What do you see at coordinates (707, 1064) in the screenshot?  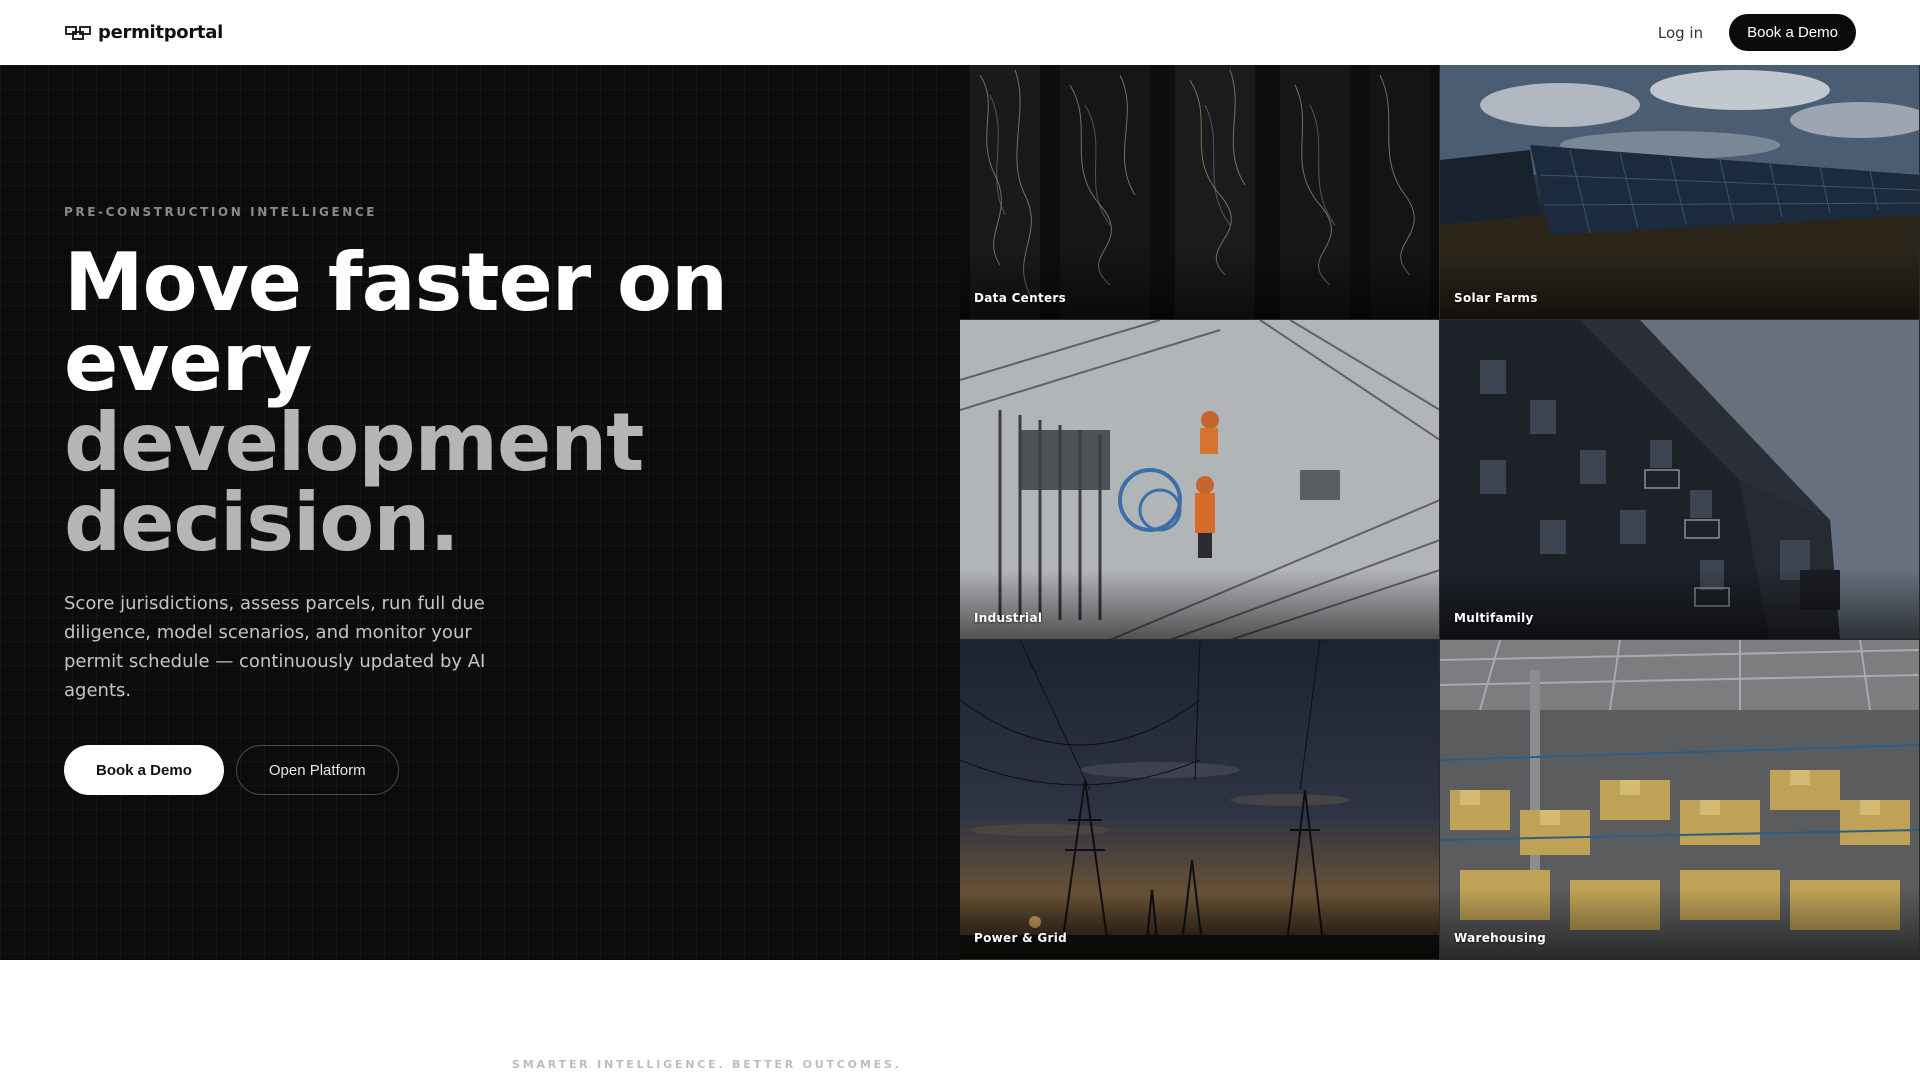 I see `section-eyebrow: SMARTER INTELLIGENCE. BETTER OUTCOMES.` at bounding box center [707, 1064].